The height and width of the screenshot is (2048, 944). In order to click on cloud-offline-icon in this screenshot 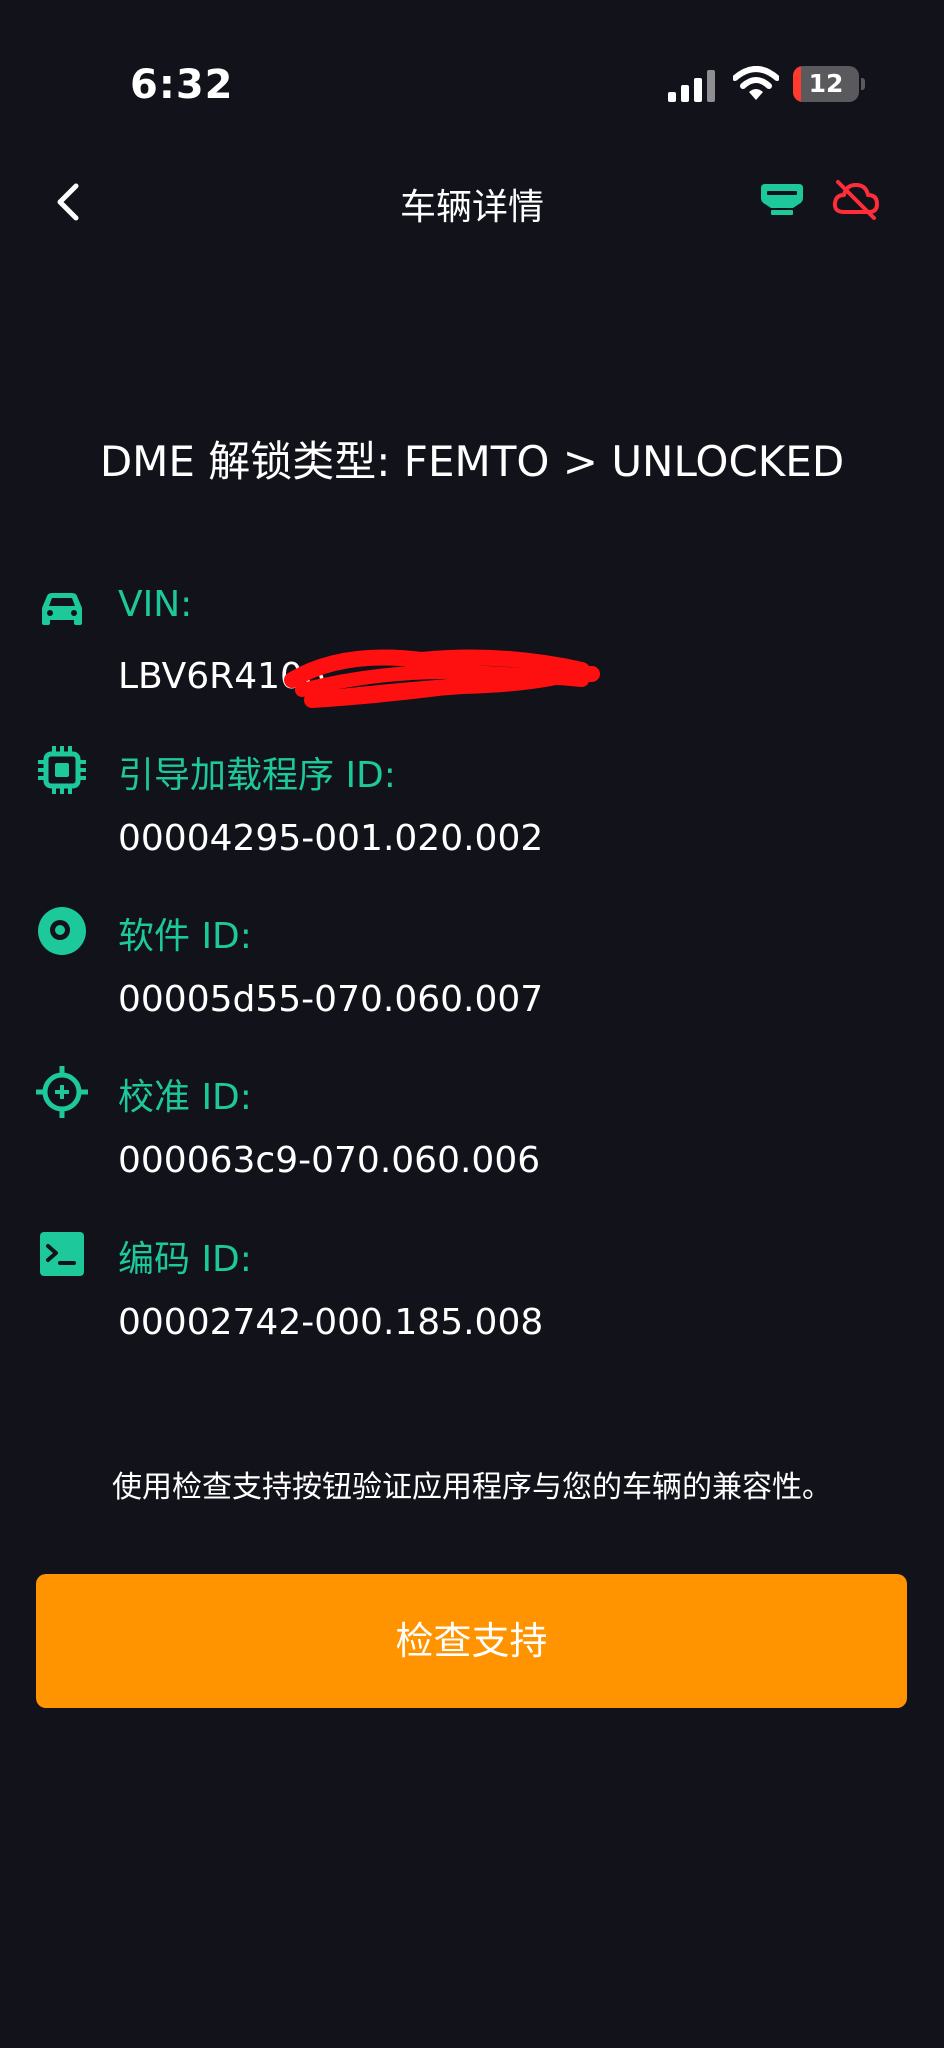, I will do `click(856, 200)`.